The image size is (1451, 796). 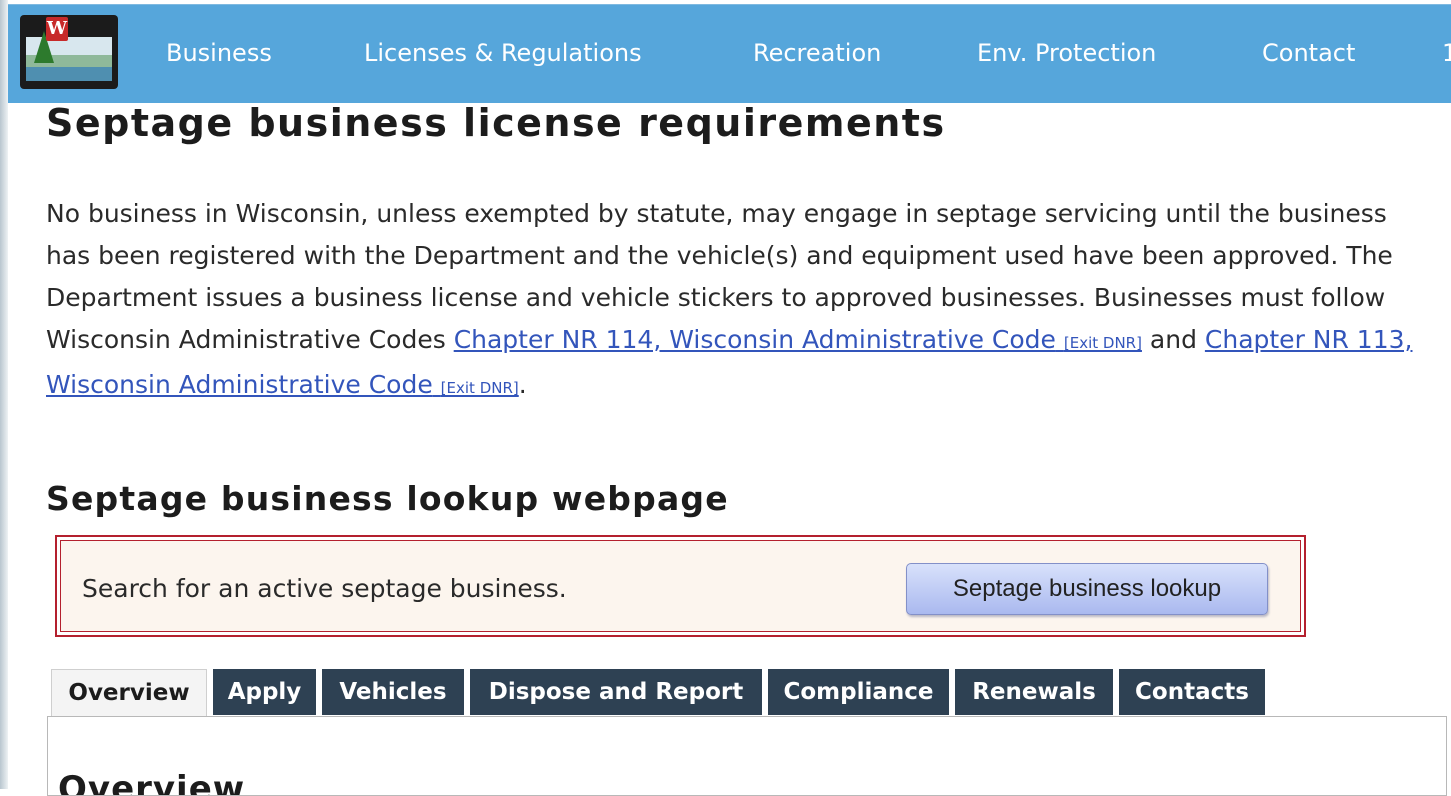 I want to click on tab-dispose-and-report: Dispose and Report, so click(x=616, y=692).